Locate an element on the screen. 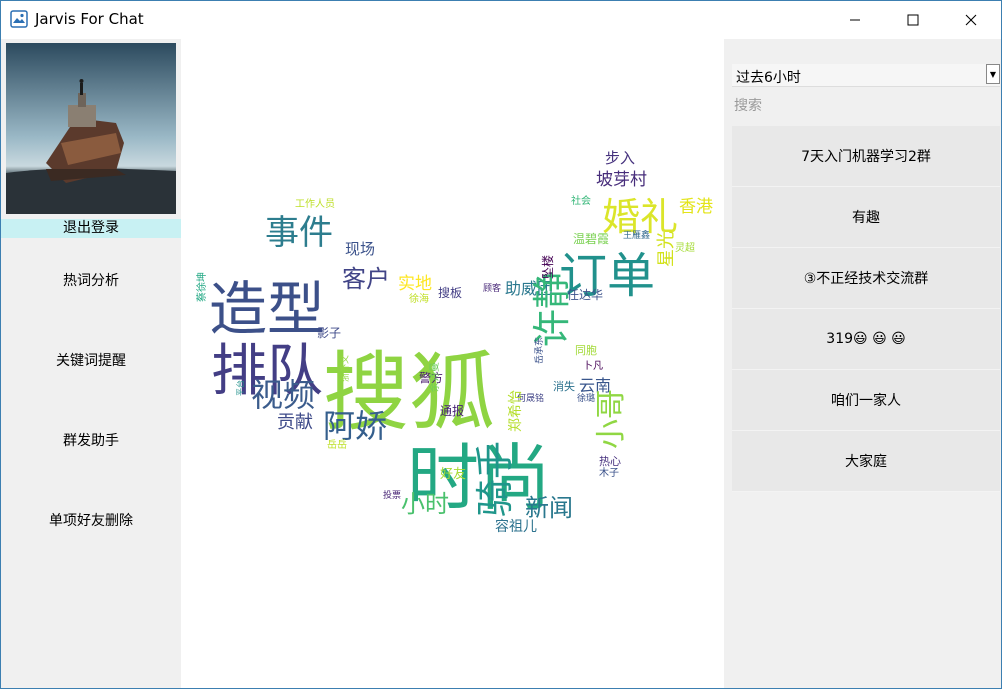  wordcloud-word: 实地 is located at coordinates (415, 284).